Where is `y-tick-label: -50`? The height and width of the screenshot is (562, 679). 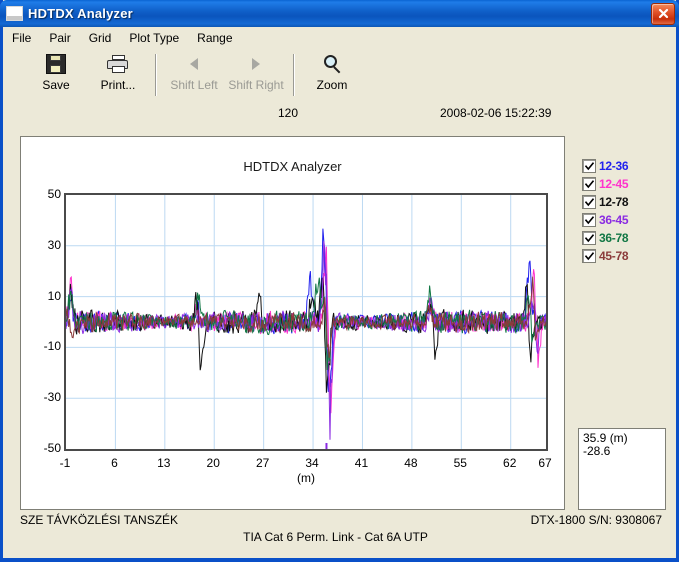
y-tick-label: -50 is located at coordinates (52, 448).